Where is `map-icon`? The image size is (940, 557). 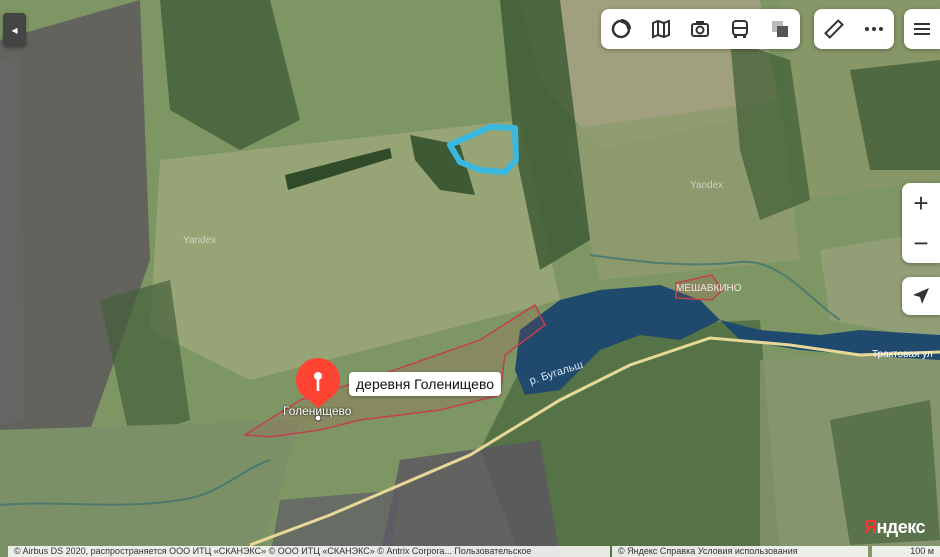 map-icon is located at coordinates (660, 29).